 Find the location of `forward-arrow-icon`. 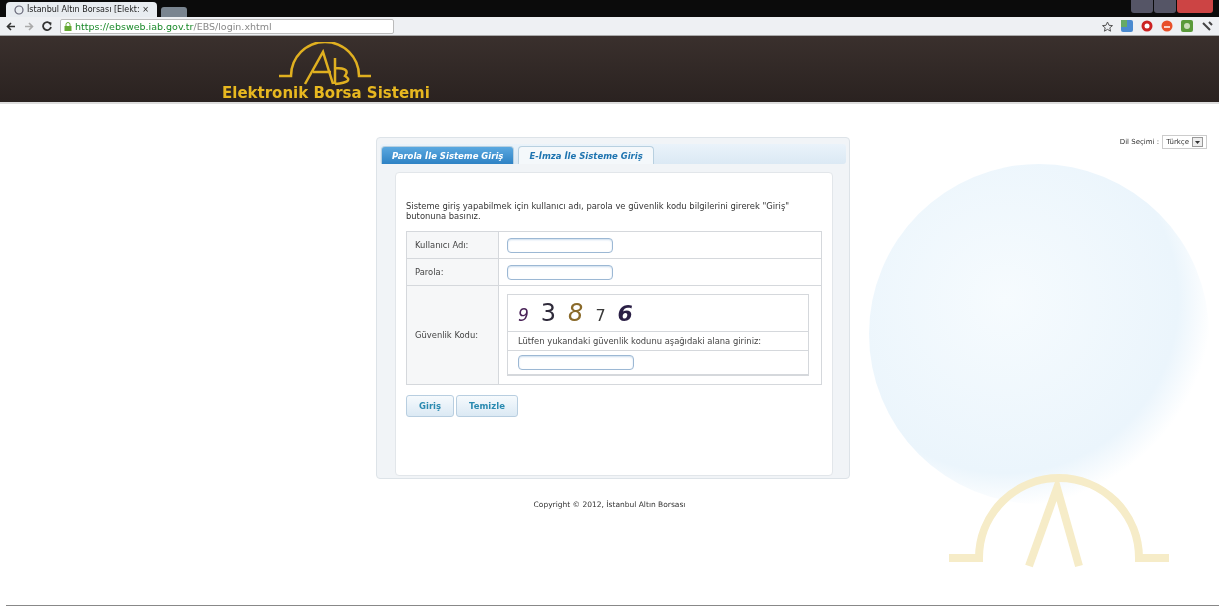

forward-arrow-icon is located at coordinates (29, 26).